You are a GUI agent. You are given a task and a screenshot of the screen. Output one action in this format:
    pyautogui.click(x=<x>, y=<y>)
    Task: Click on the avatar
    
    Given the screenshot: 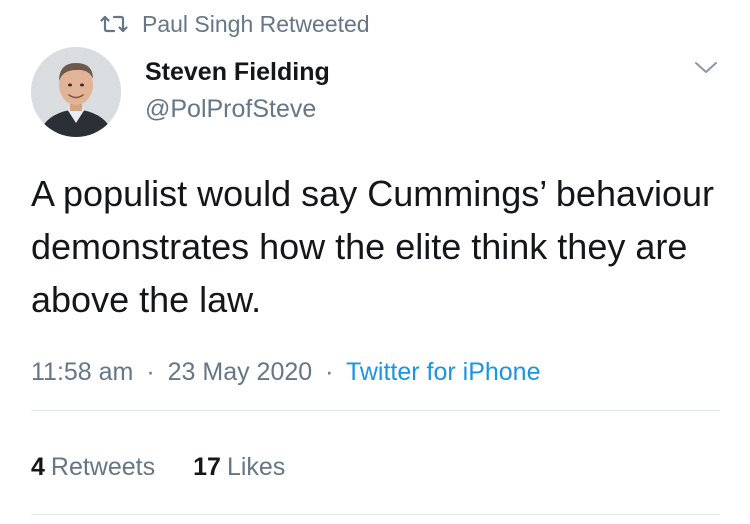 What is the action you would take?
    pyautogui.click(x=76, y=92)
    